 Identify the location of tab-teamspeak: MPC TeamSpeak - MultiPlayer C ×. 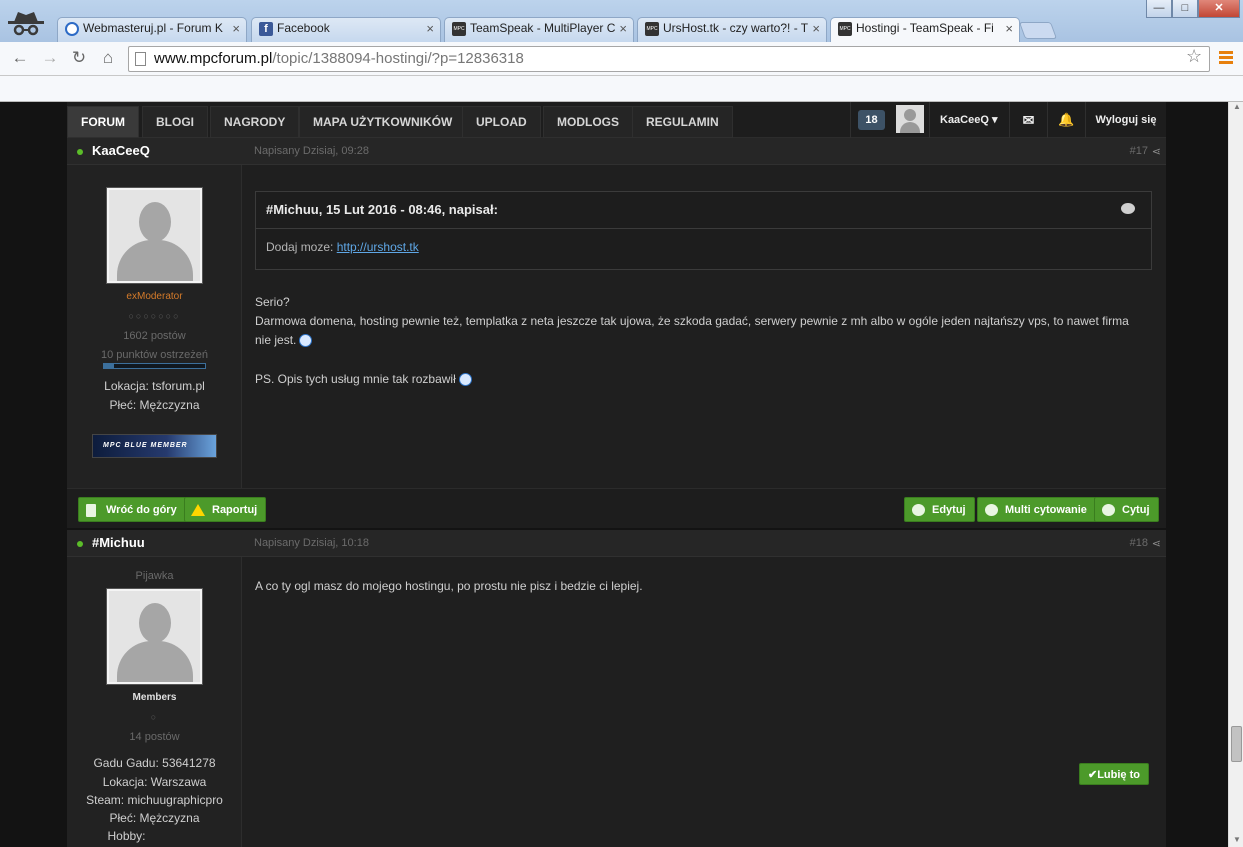
(539, 29).